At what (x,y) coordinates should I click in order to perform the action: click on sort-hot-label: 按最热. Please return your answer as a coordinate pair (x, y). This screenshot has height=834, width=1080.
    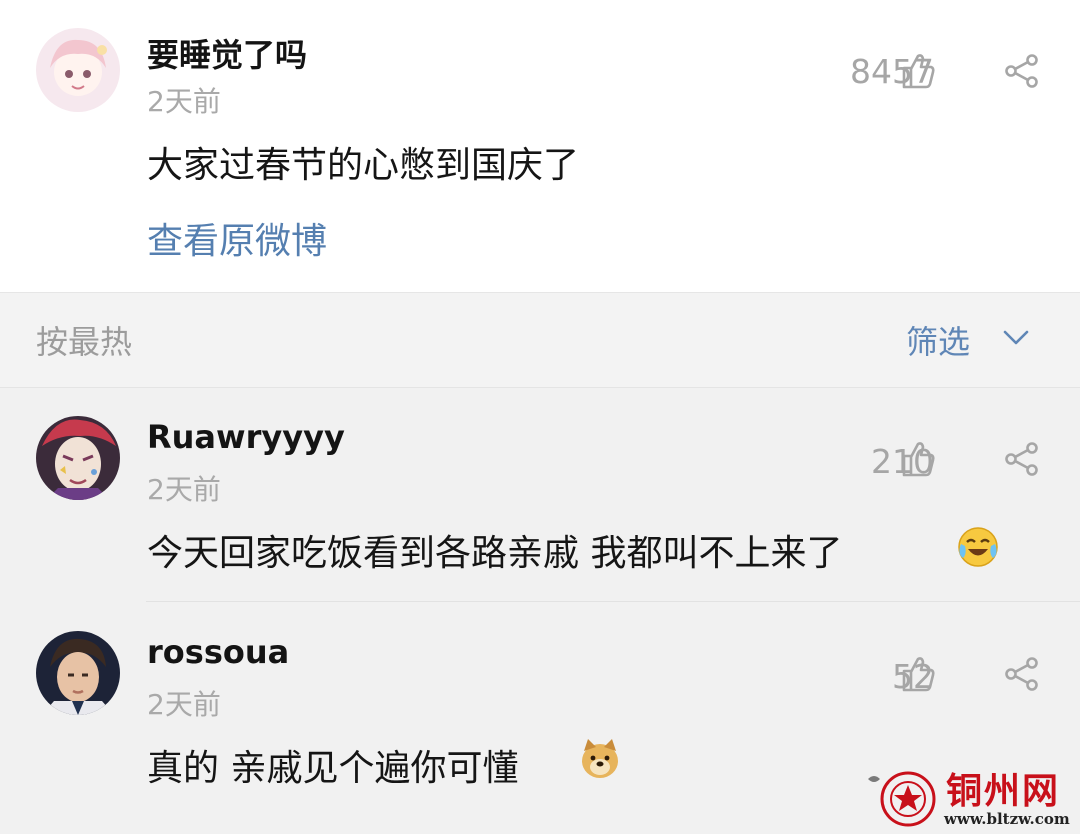
    Looking at the image, I should click on (84, 340).